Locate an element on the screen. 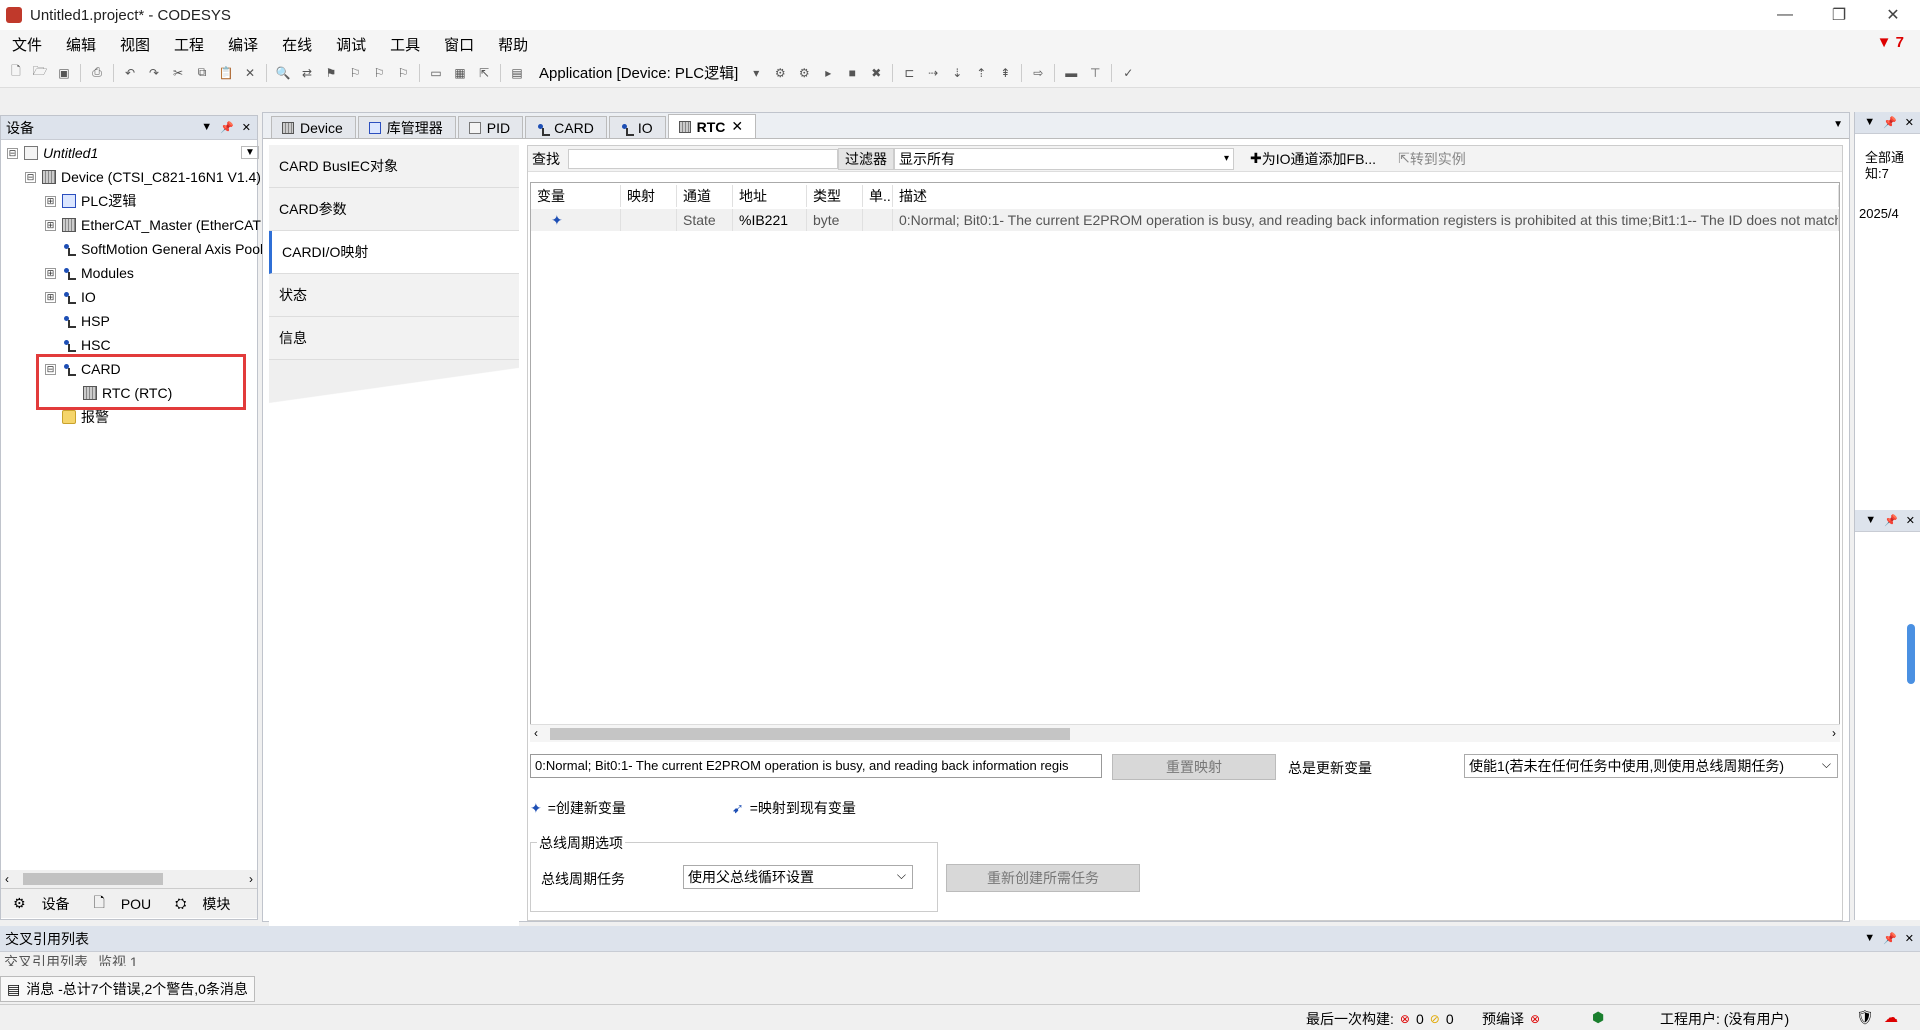 The height and width of the screenshot is (1030, 1920). column-header-variable: 变量 is located at coordinates (576, 196).